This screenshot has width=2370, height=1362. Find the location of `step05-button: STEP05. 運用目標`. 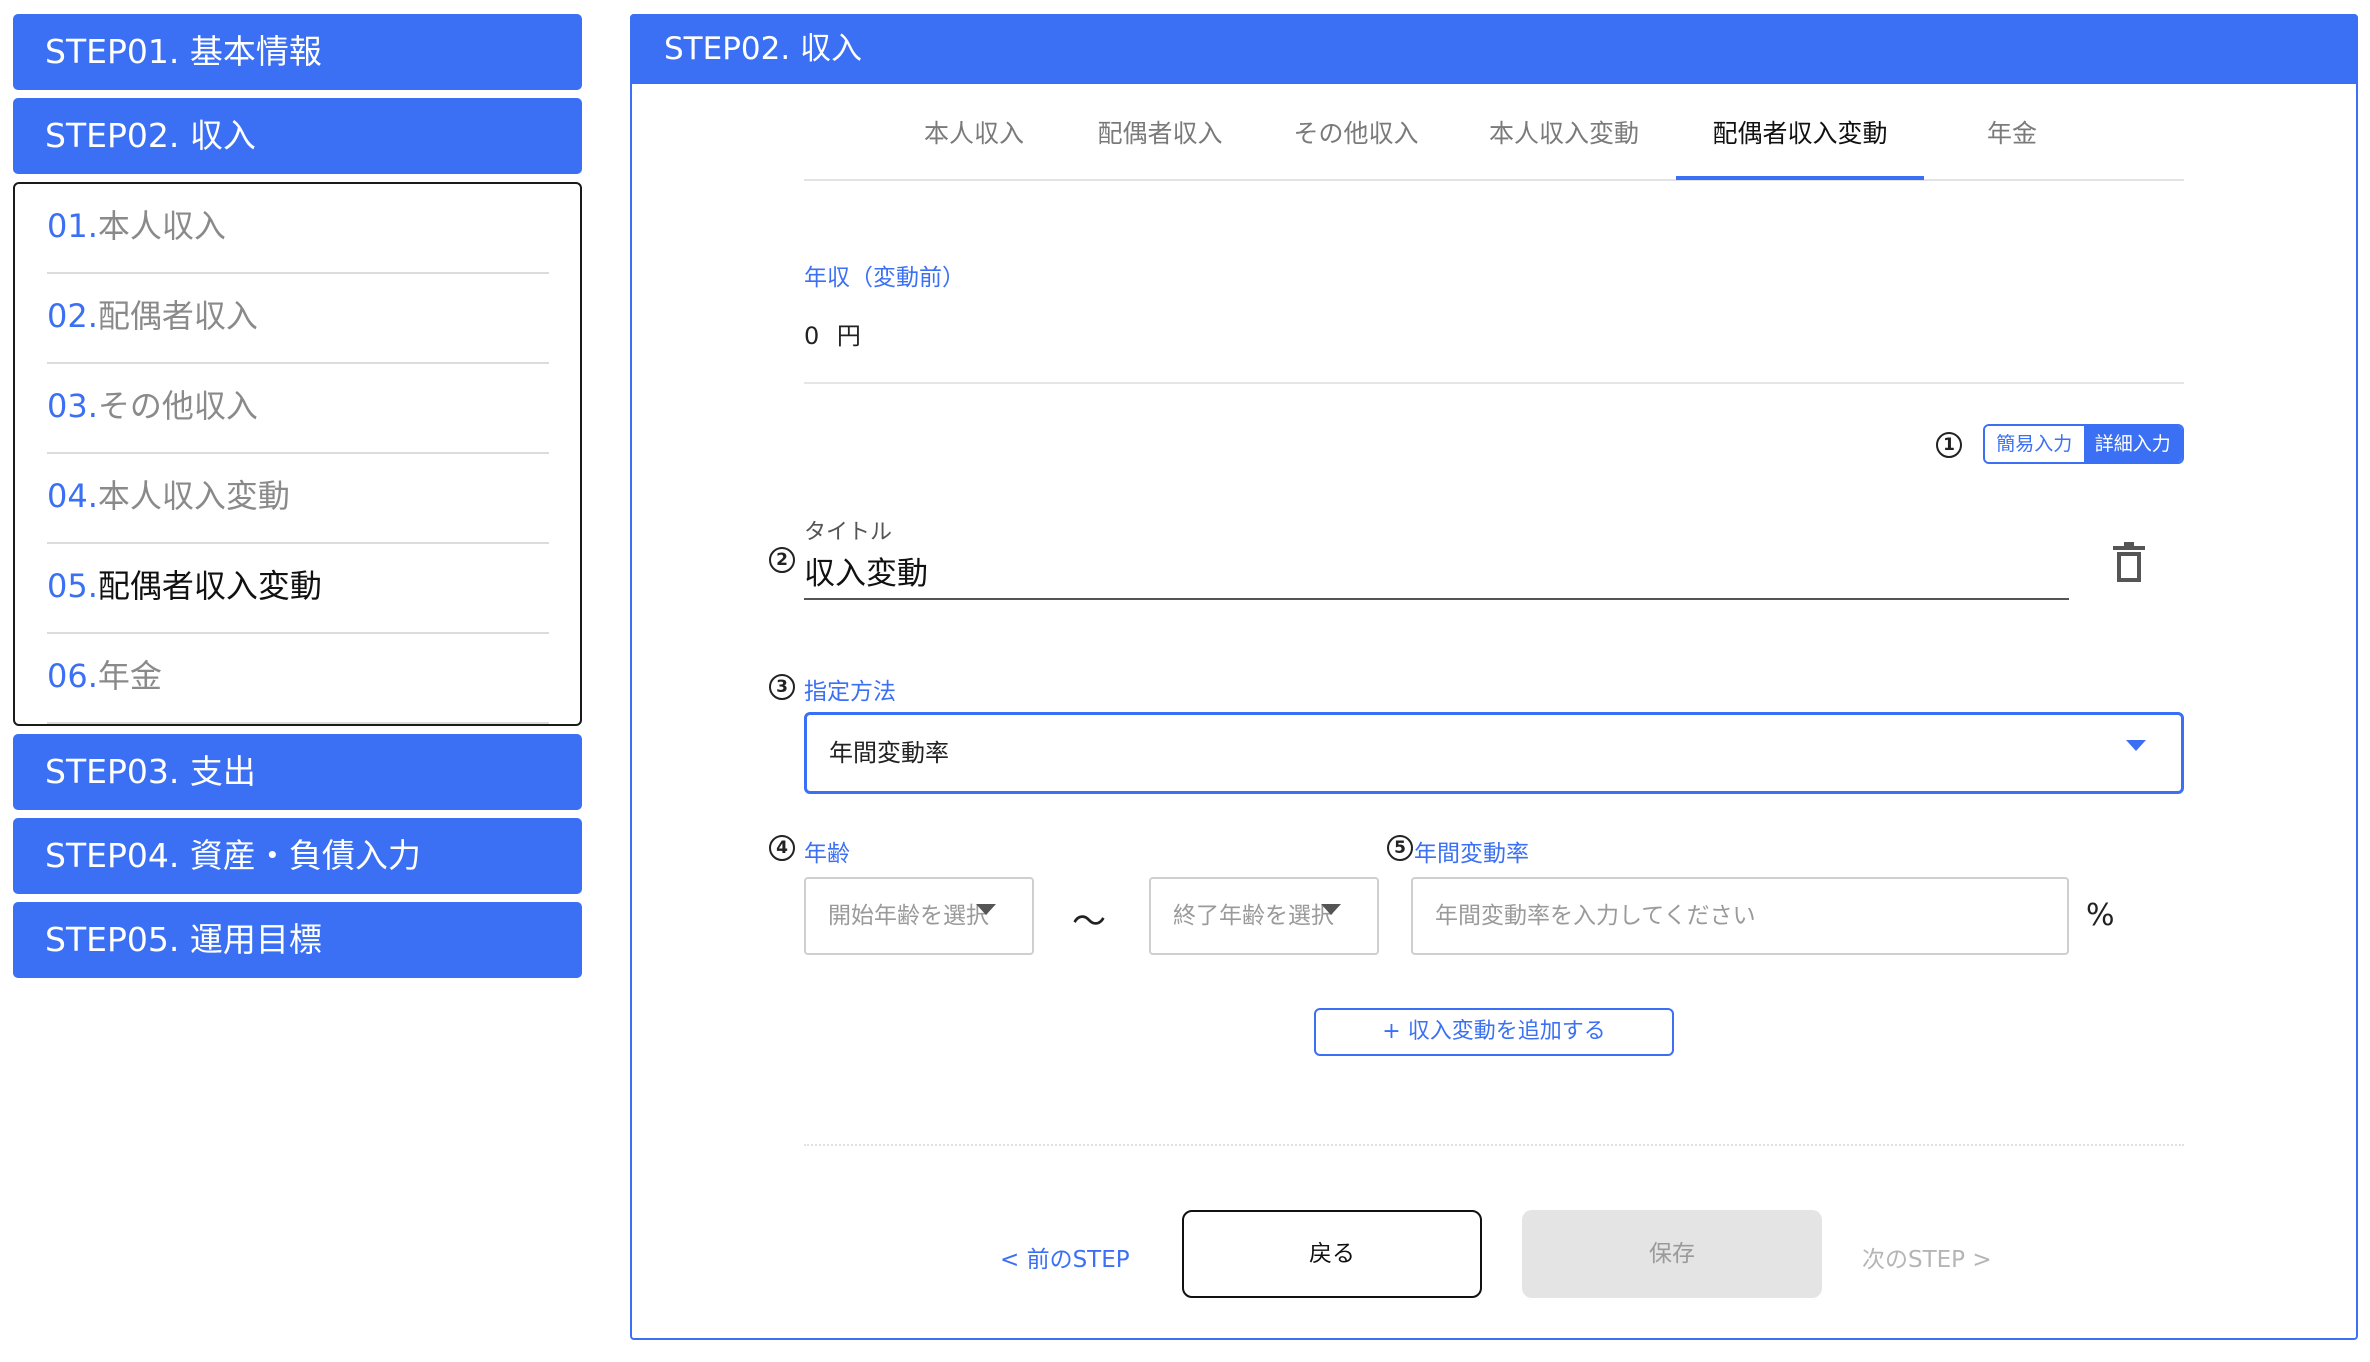

step05-button: STEP05. 運用目標 is located at coordinates (297, 940).